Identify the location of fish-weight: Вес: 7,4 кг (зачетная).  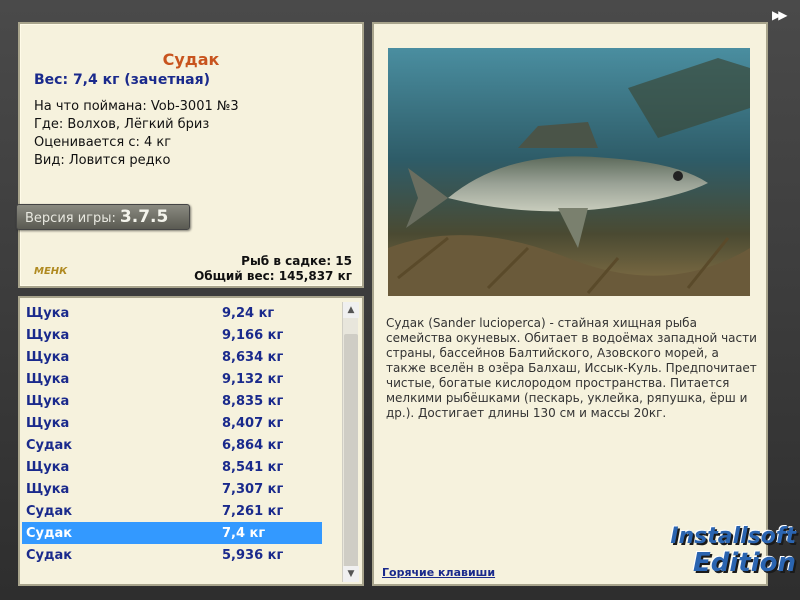
(122, 80).